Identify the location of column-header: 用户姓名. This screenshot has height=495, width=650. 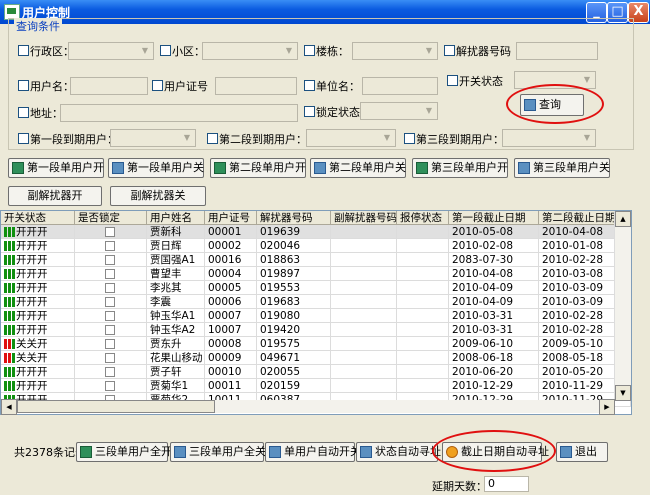
(176, 218).